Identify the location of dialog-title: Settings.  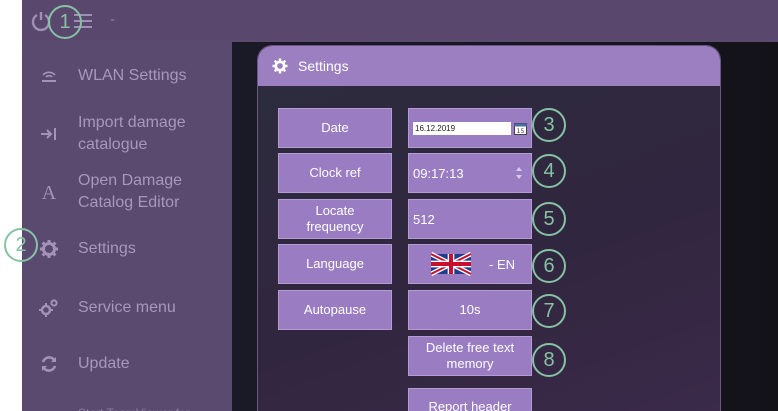
(323, 66).